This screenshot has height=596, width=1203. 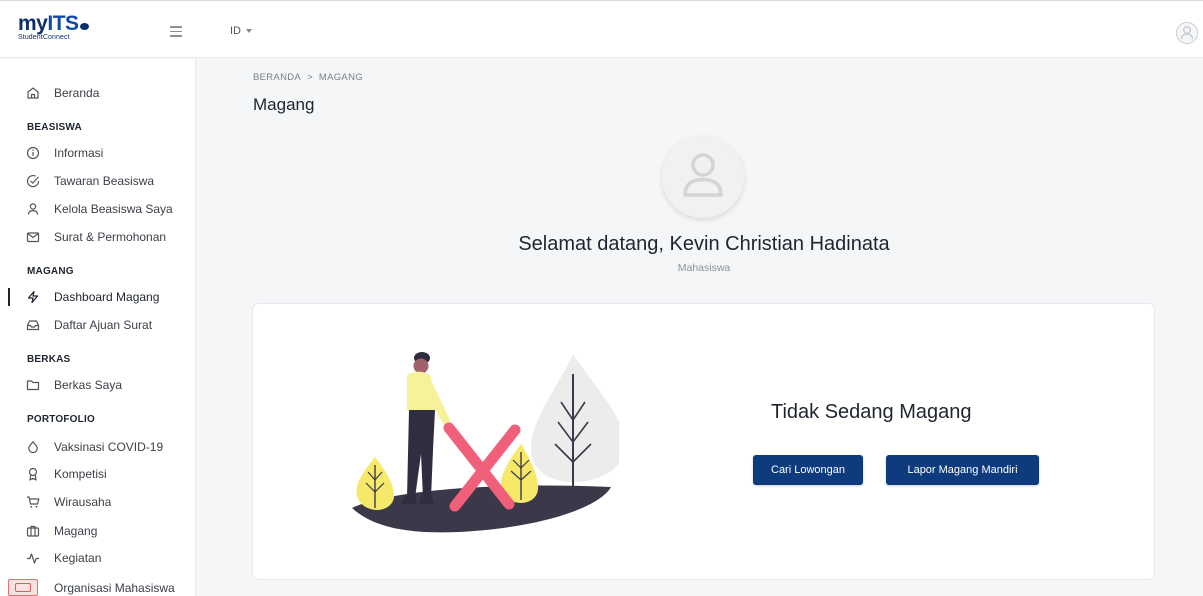 I want to click on page-title: Magang, so click(x=284, y=104).